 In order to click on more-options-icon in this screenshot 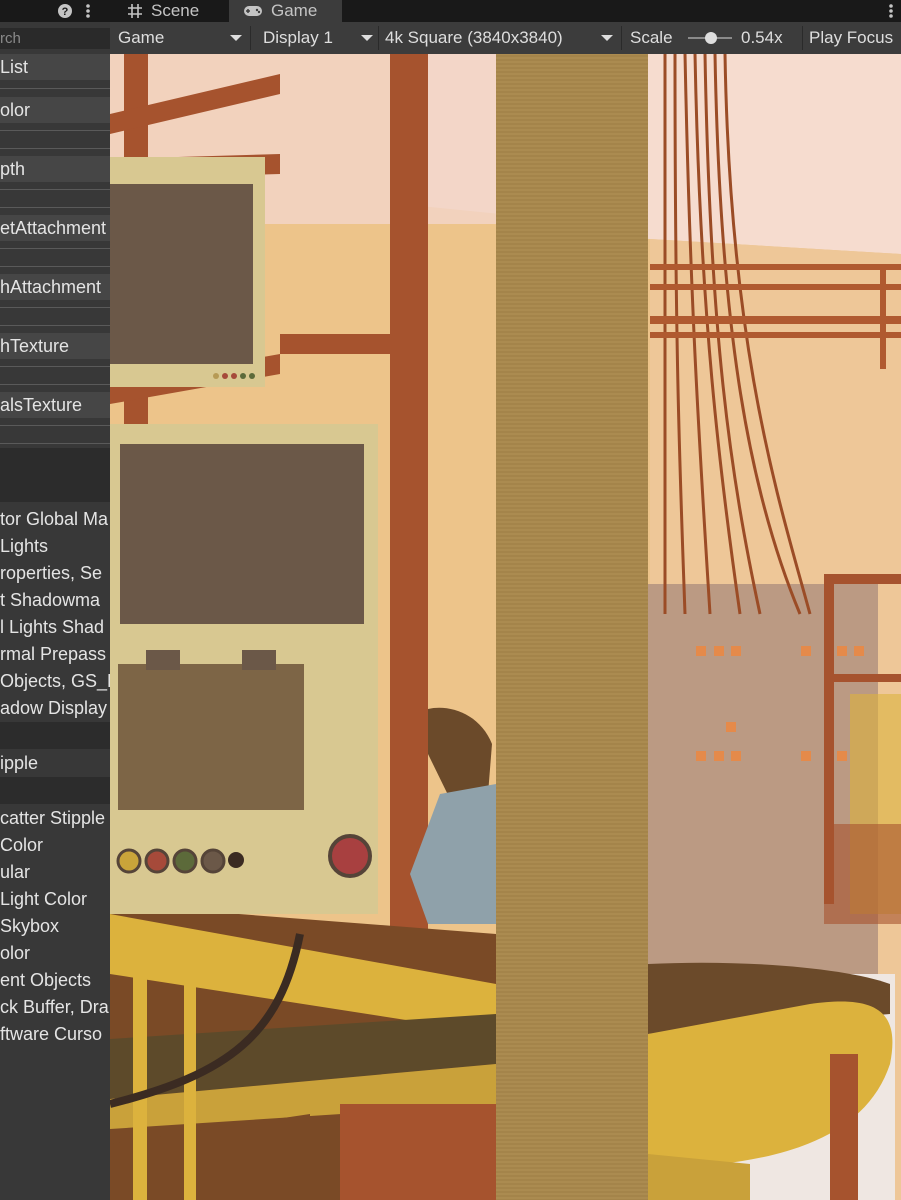, I will do `click(92, 11)`.